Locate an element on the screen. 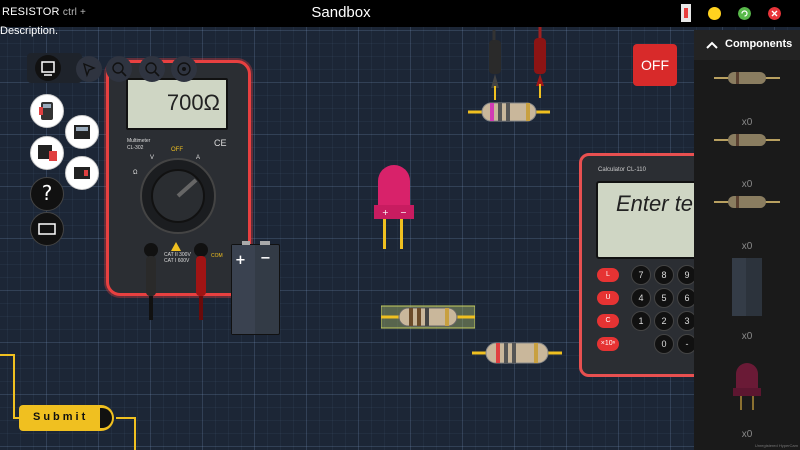  chevron-up-icon is located at coordinates (712, 45).